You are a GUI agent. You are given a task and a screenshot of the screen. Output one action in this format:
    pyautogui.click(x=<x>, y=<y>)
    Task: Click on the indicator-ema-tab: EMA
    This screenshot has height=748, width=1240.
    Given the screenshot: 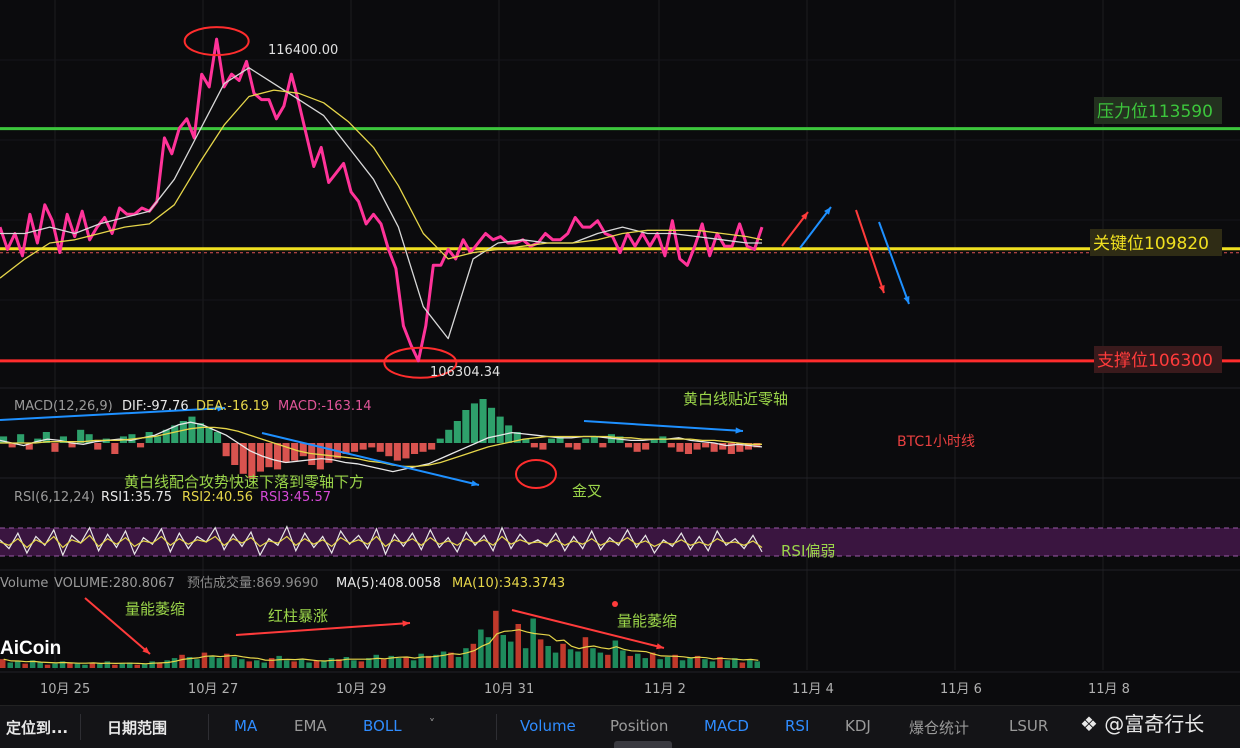 What is the action you would take?
    pyautogui.click(x=310, y=726)
    